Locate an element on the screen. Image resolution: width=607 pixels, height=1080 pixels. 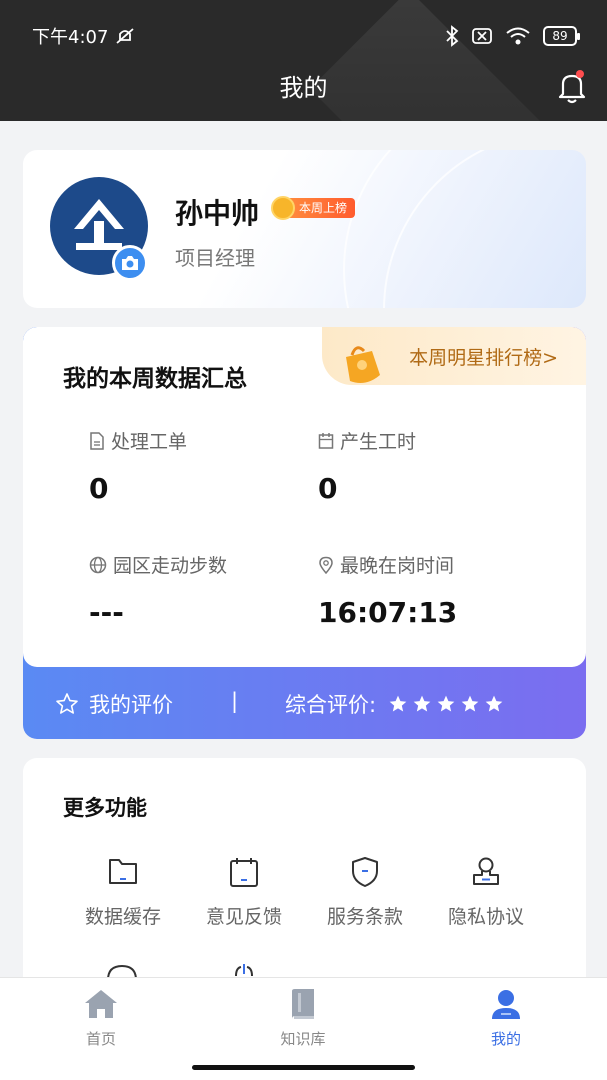
my-evaluation-link: 我的评价 is located at coordinates (114, 704).